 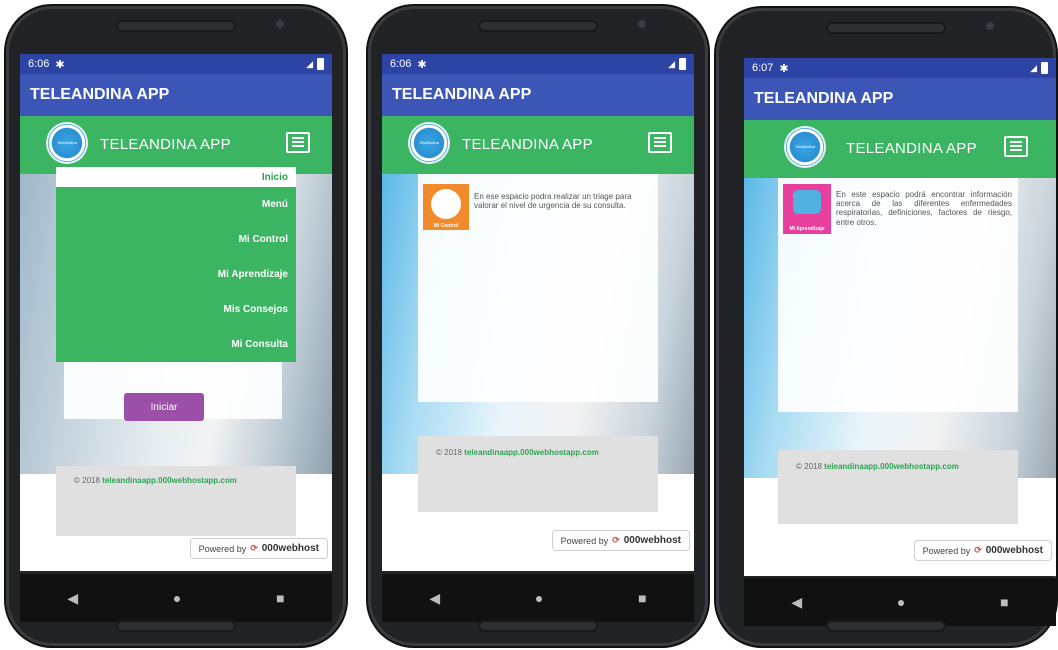 I want to click on mi-aprendizaje-icon: Mi Aprendizaje, so click(x=807, y=209).